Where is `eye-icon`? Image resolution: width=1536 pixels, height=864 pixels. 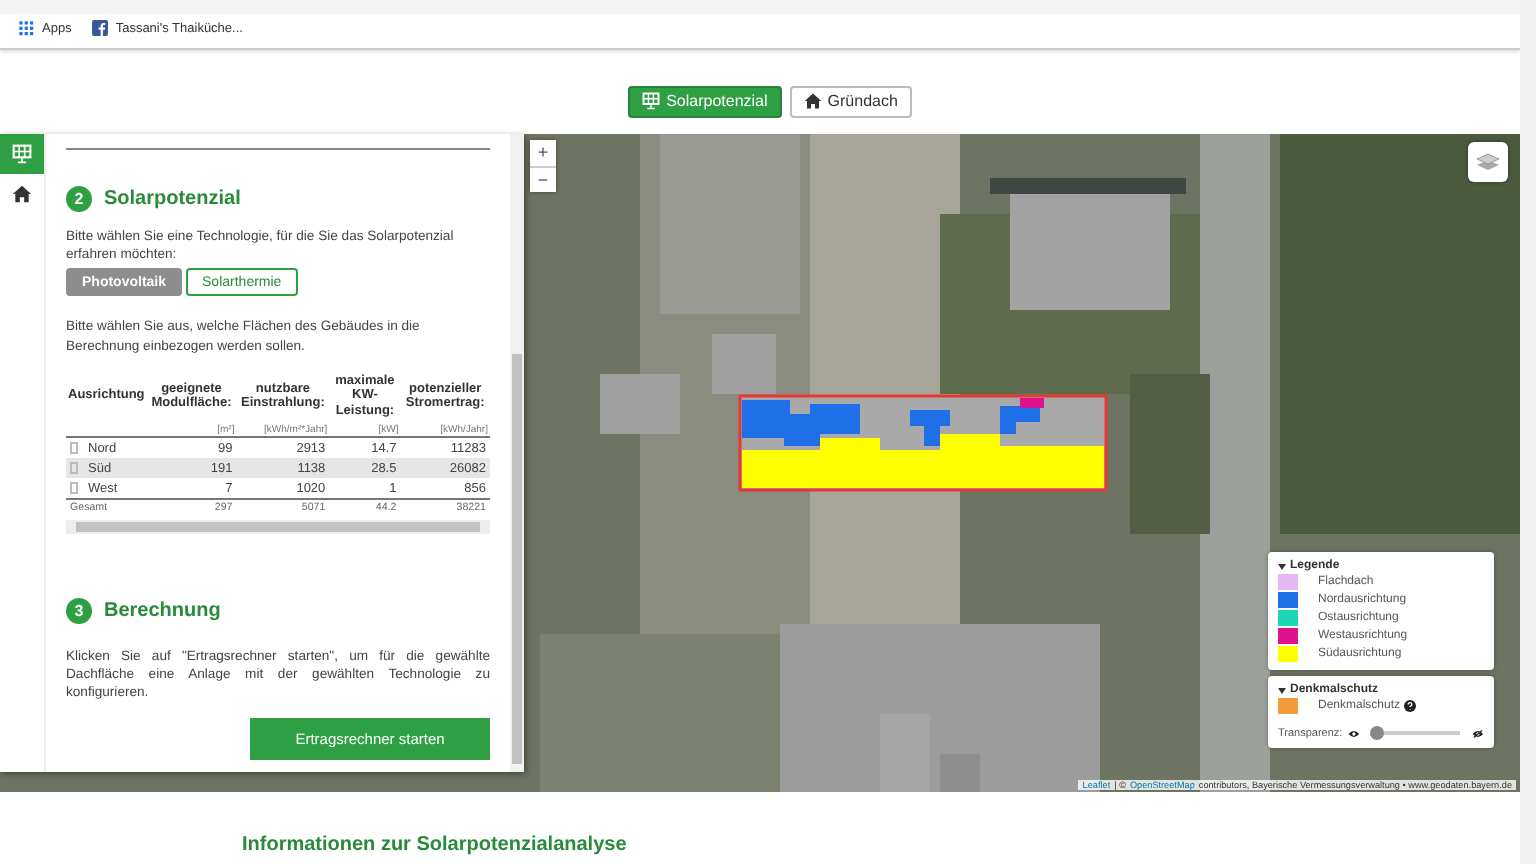
eye-icon is located at coordinates (1354, 733).